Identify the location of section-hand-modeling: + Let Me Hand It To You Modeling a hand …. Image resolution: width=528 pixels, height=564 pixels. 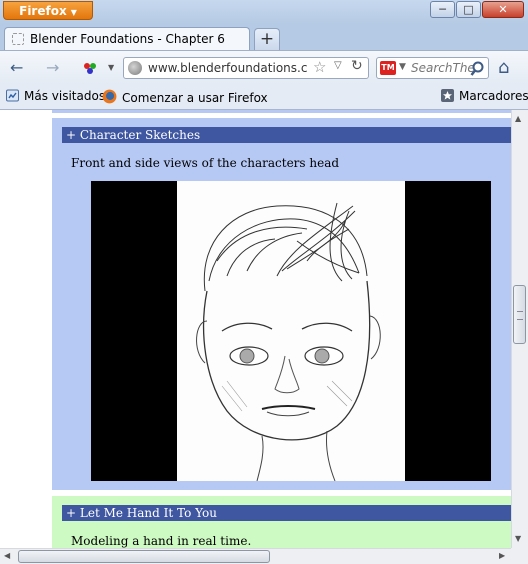
(281, 522).